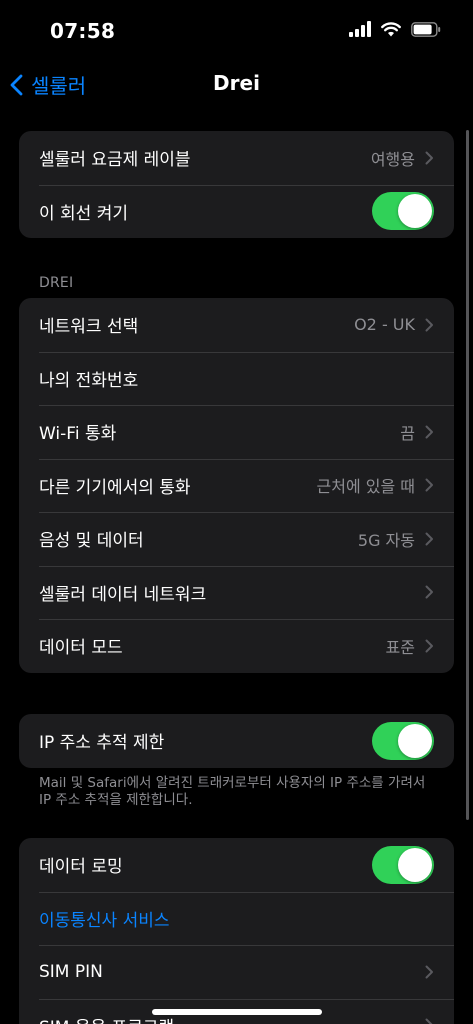  Describe the element at coordinates (426, 29) in the screenshot. I see `battery-icon` at that location.